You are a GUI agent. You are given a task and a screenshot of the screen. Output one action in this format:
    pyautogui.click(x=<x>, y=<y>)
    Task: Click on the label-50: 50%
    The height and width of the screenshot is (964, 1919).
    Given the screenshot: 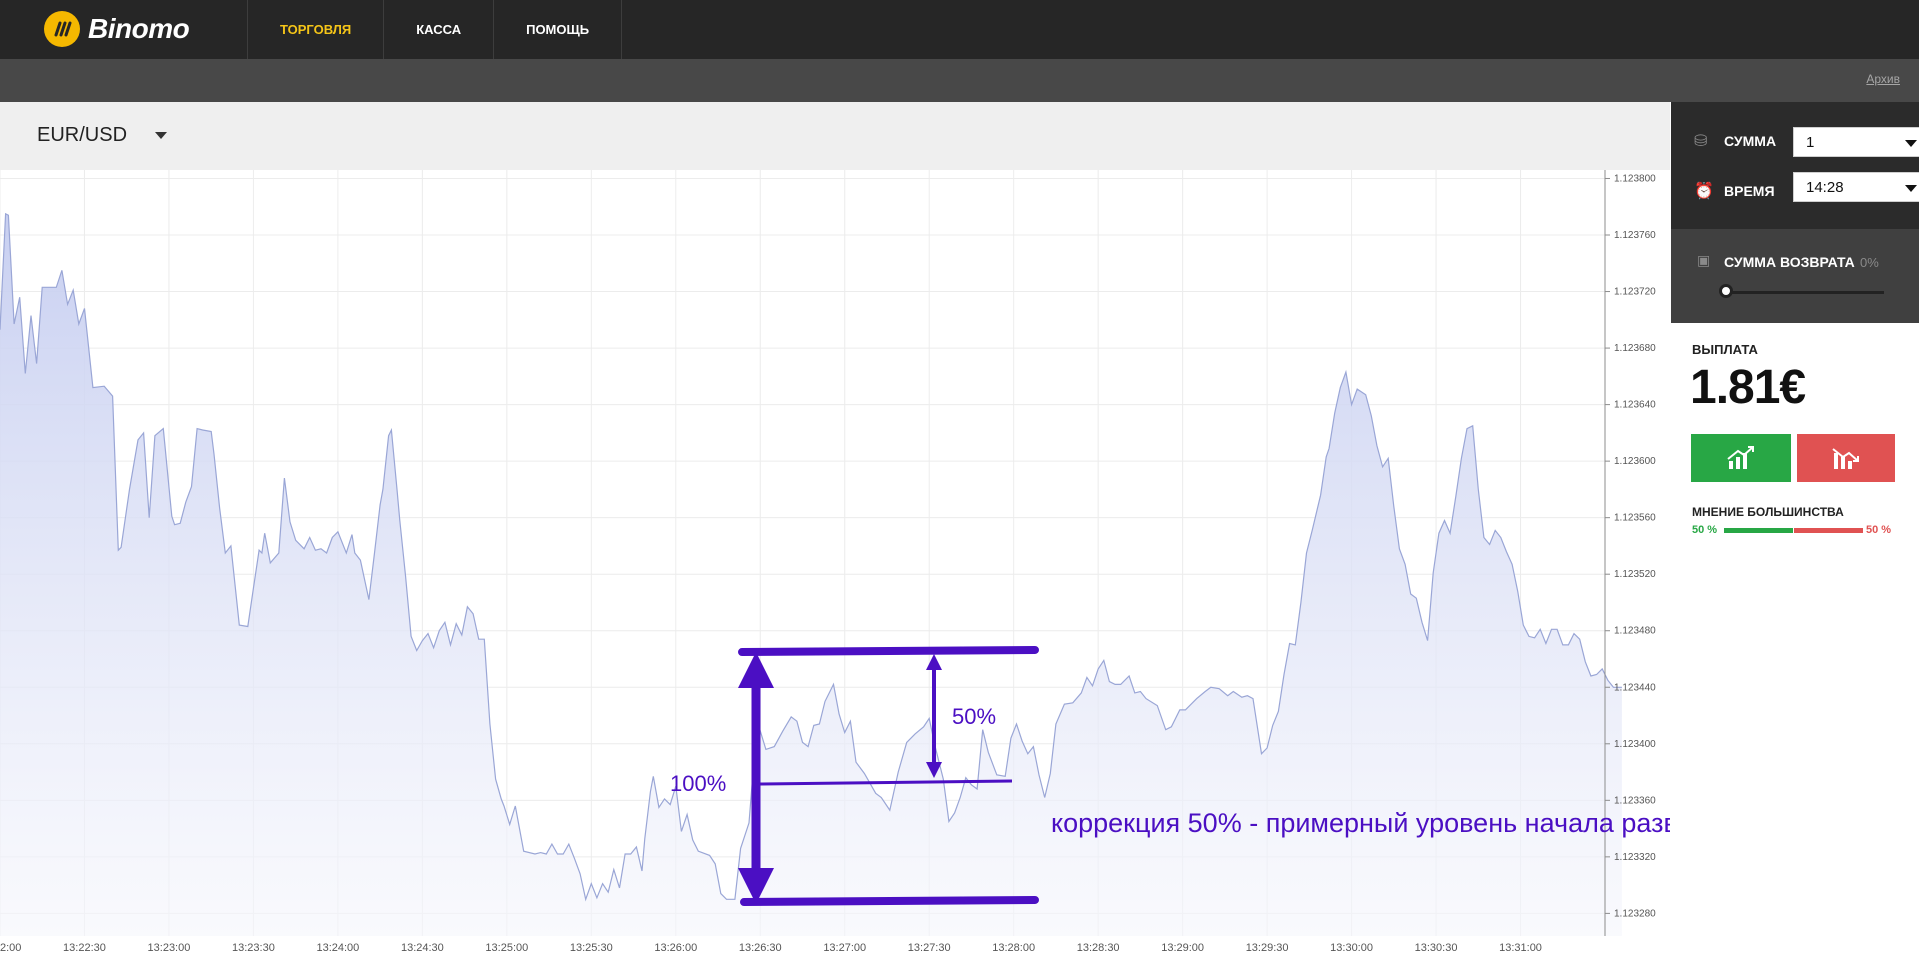 What is the action you would take?
    pyautogui.click(x=974, y=716)
    